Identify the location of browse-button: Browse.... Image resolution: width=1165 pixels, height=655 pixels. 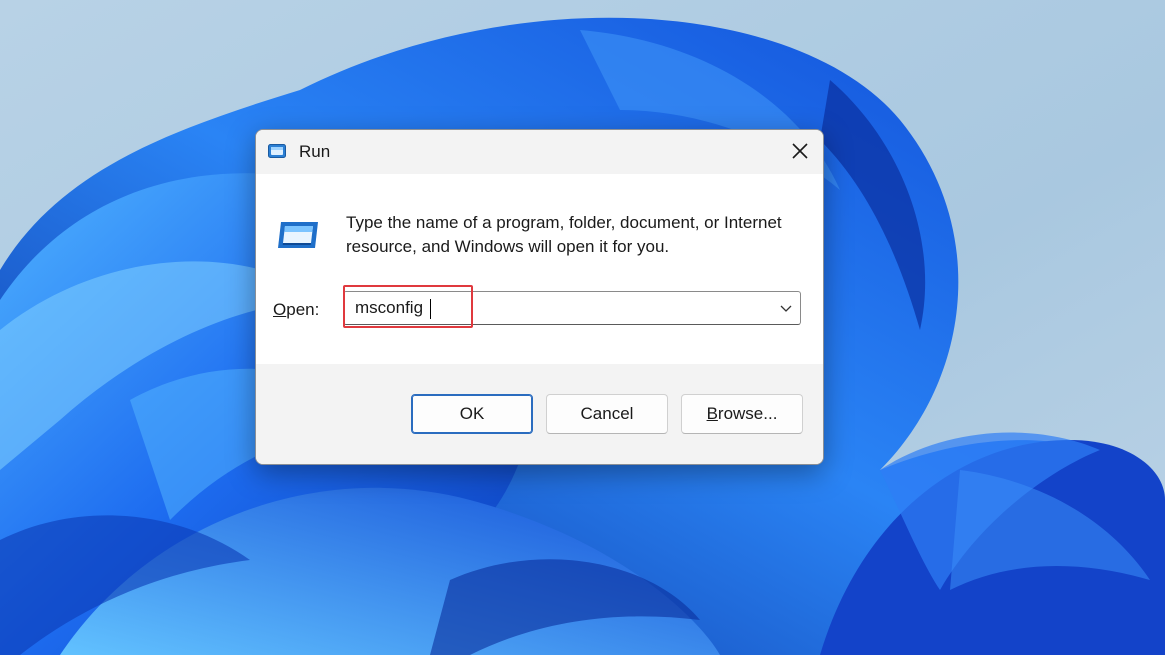
(742, 414).